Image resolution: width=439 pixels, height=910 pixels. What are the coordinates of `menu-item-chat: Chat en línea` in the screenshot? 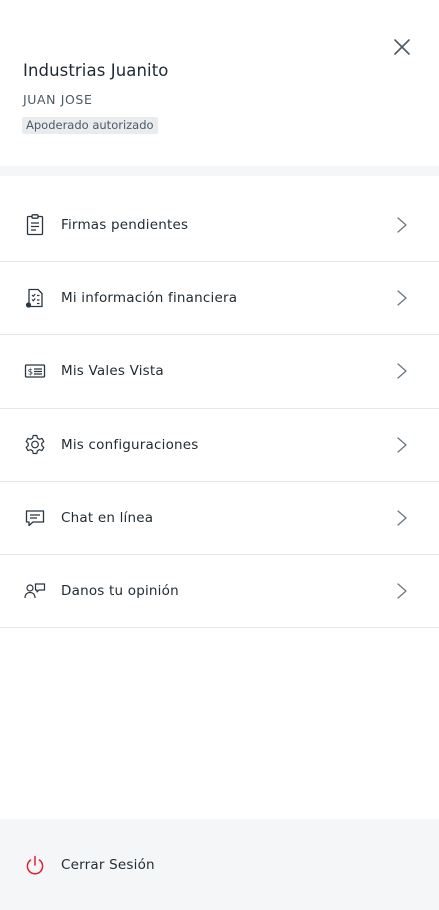 It's located at (219, 518).